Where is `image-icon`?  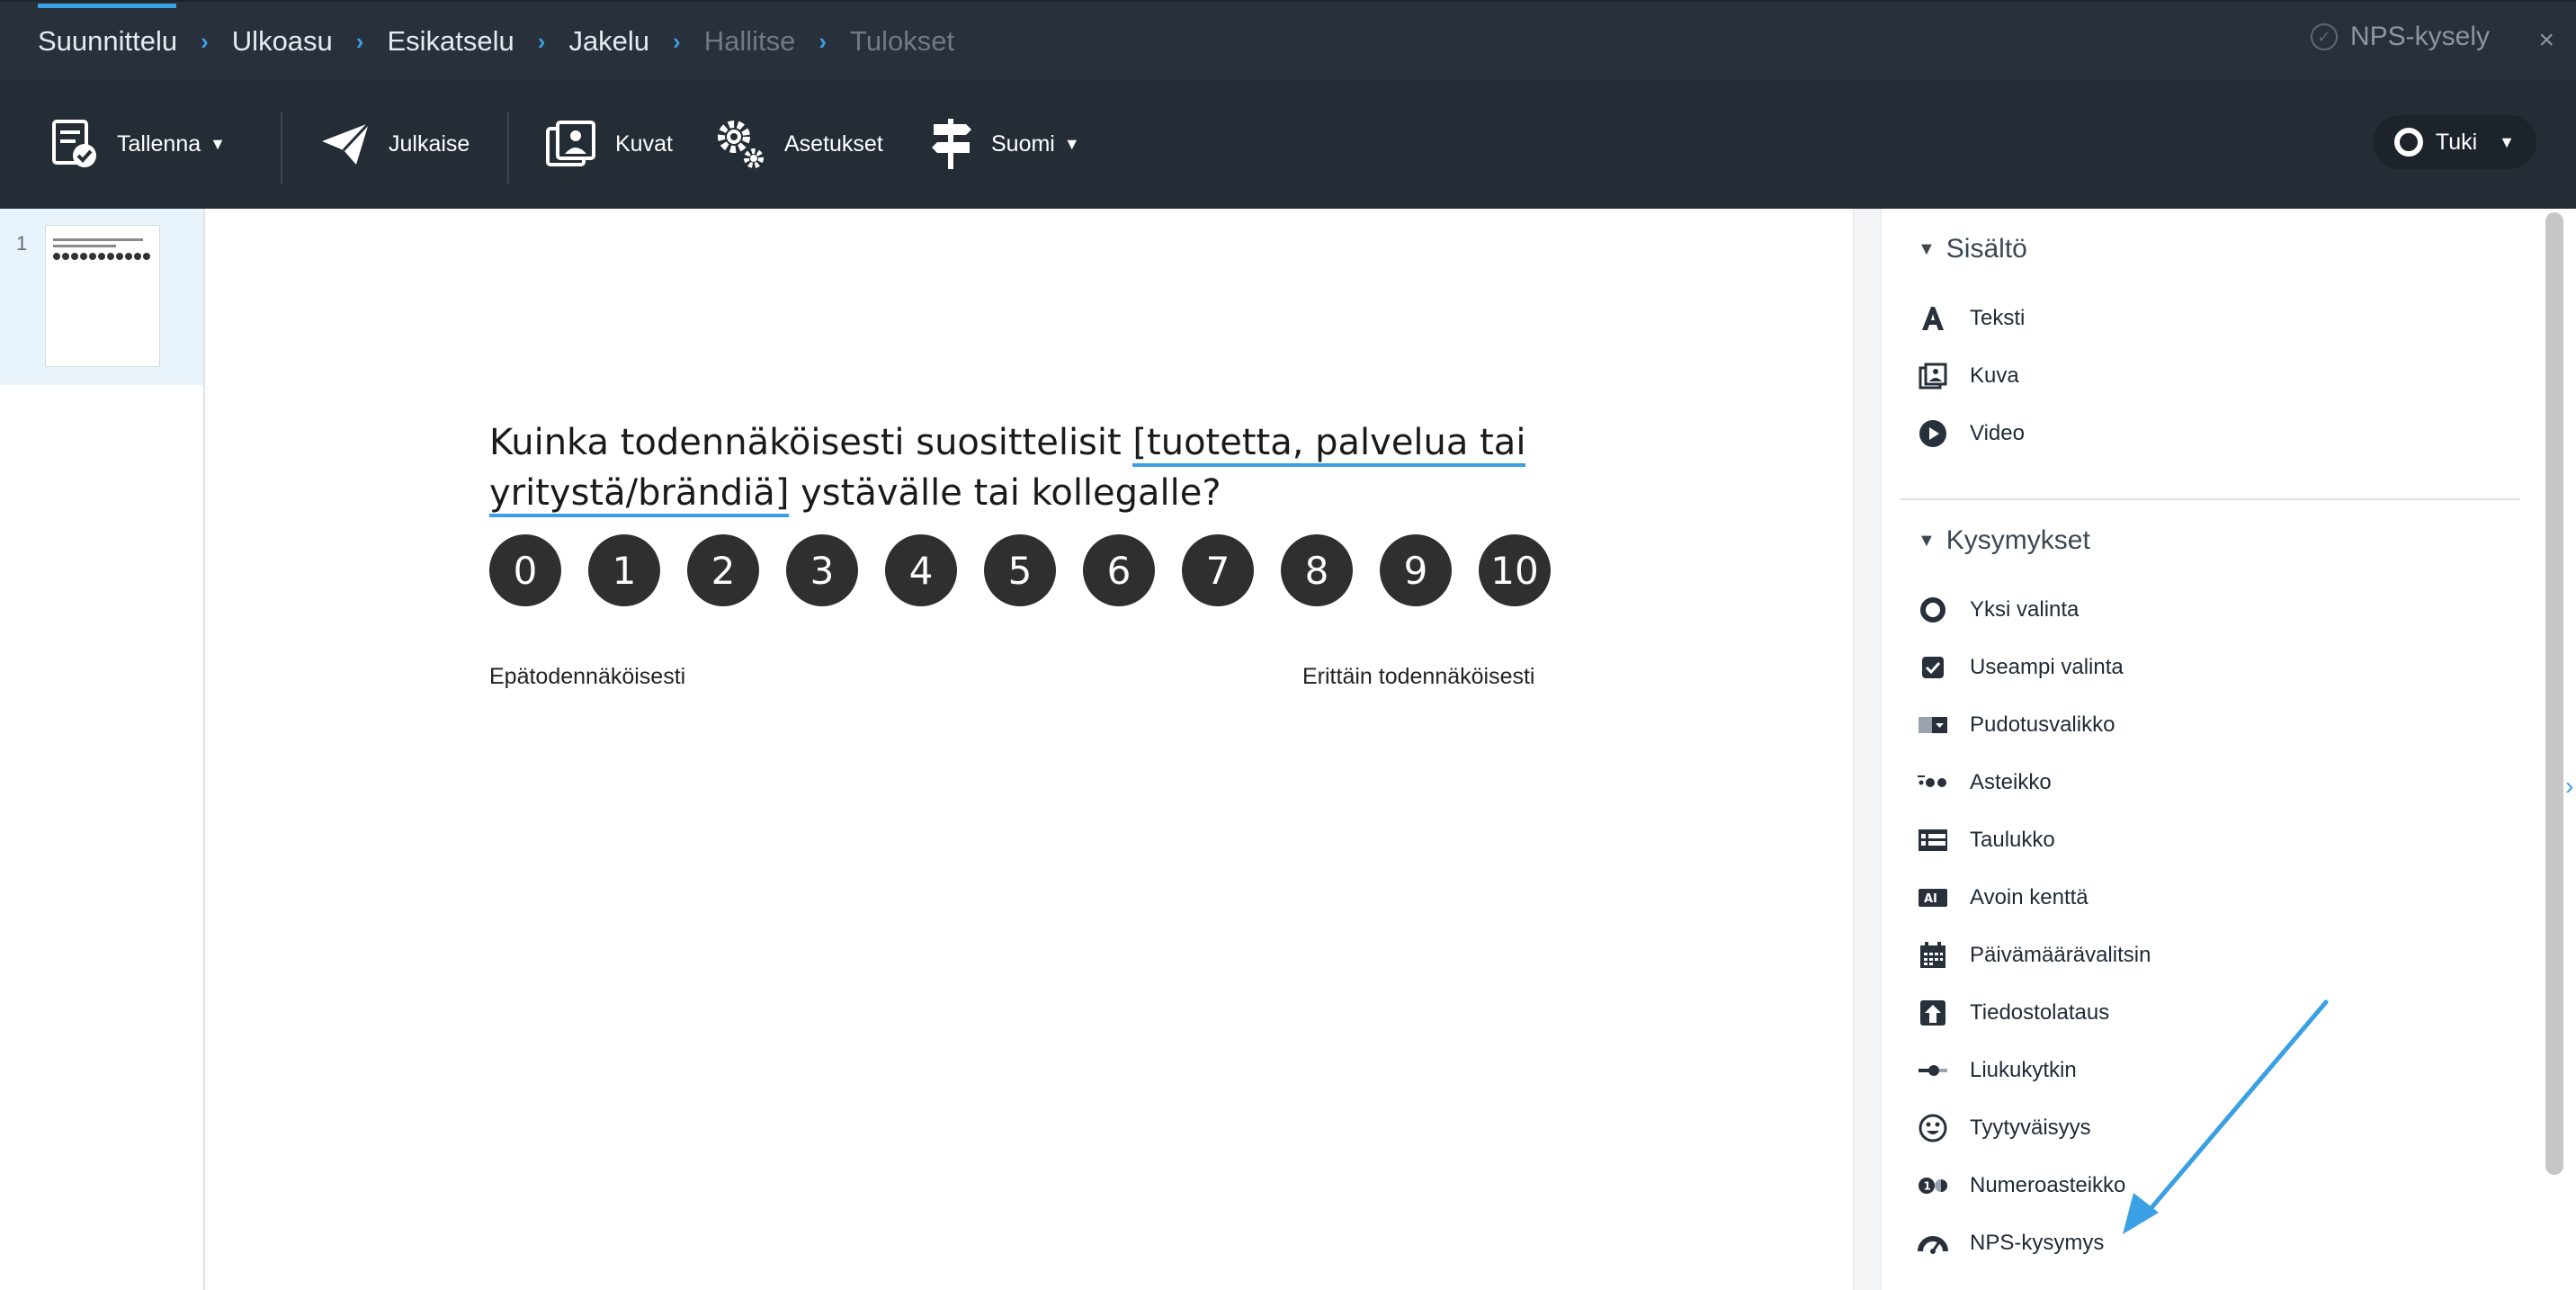
image-icon is located at coordinates (1933, 376).